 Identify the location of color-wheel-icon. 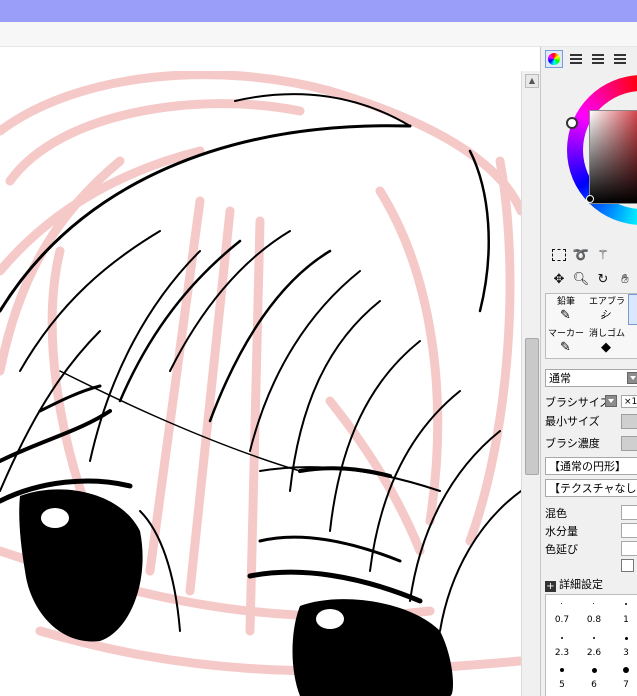
(554, 59).